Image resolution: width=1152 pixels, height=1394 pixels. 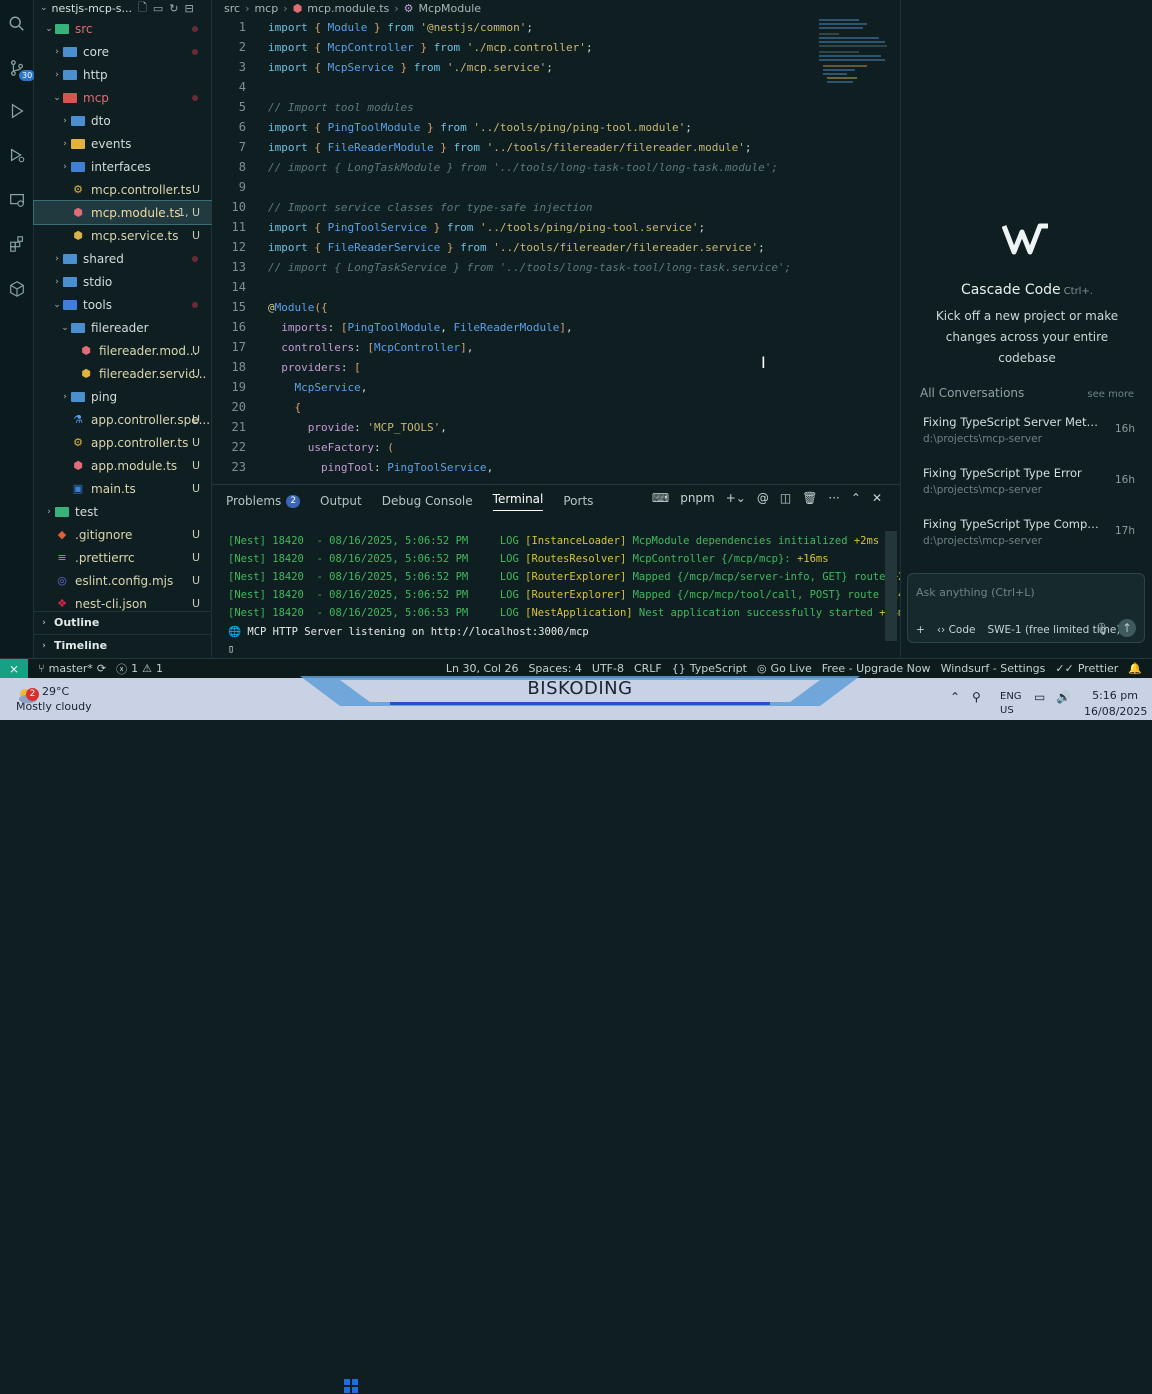 What do you see at coordinates (263, 501) in the screenshot?
I see `tab-problems: Problems 2` at bounding box center [263, 501].